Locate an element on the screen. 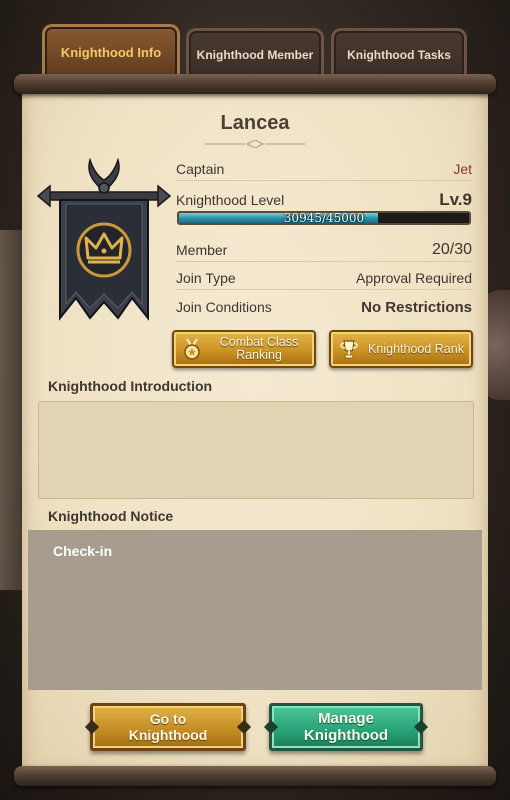  manage-knighthood-label: Manage Knighthood is located at coordinates (346, 727).